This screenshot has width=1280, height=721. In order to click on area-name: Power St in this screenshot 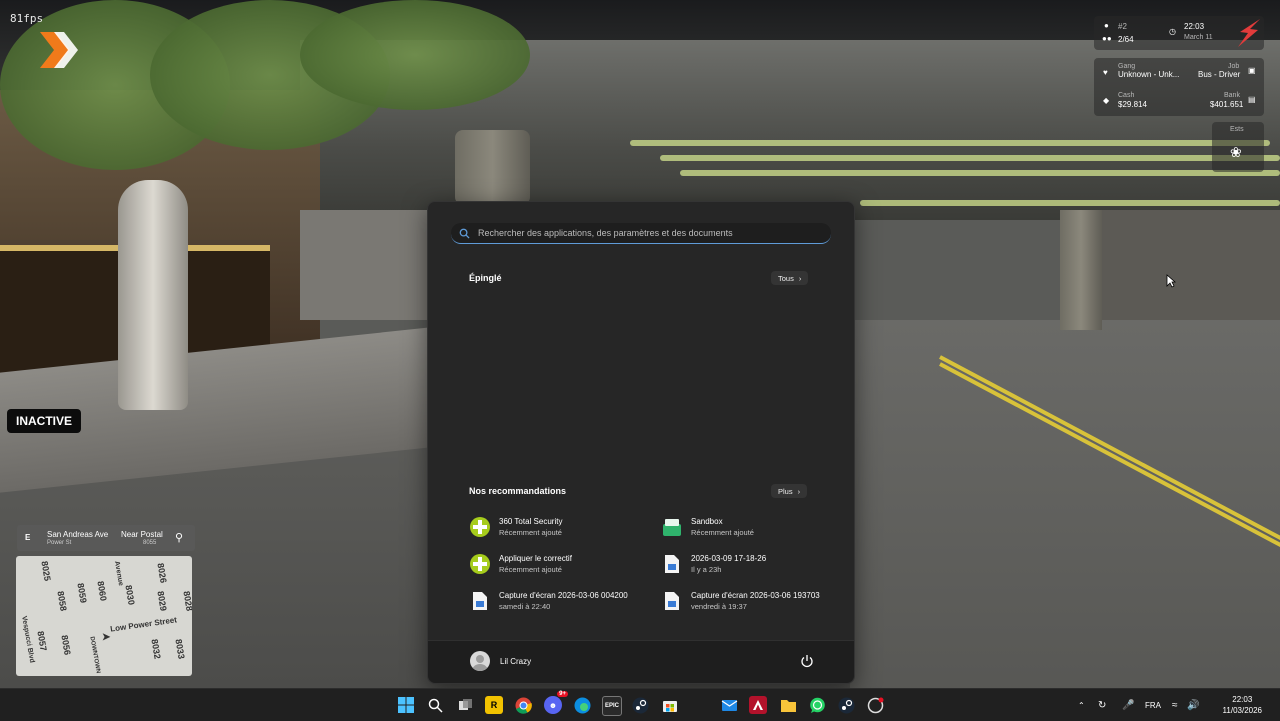, I will do `click(59, 543)`.